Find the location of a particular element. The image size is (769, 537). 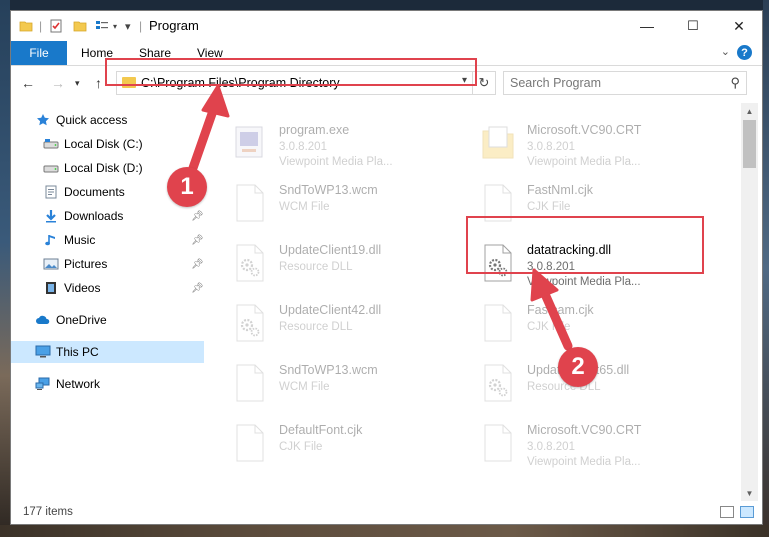

file-detail: WCM File is located at coordinates (304, 387).